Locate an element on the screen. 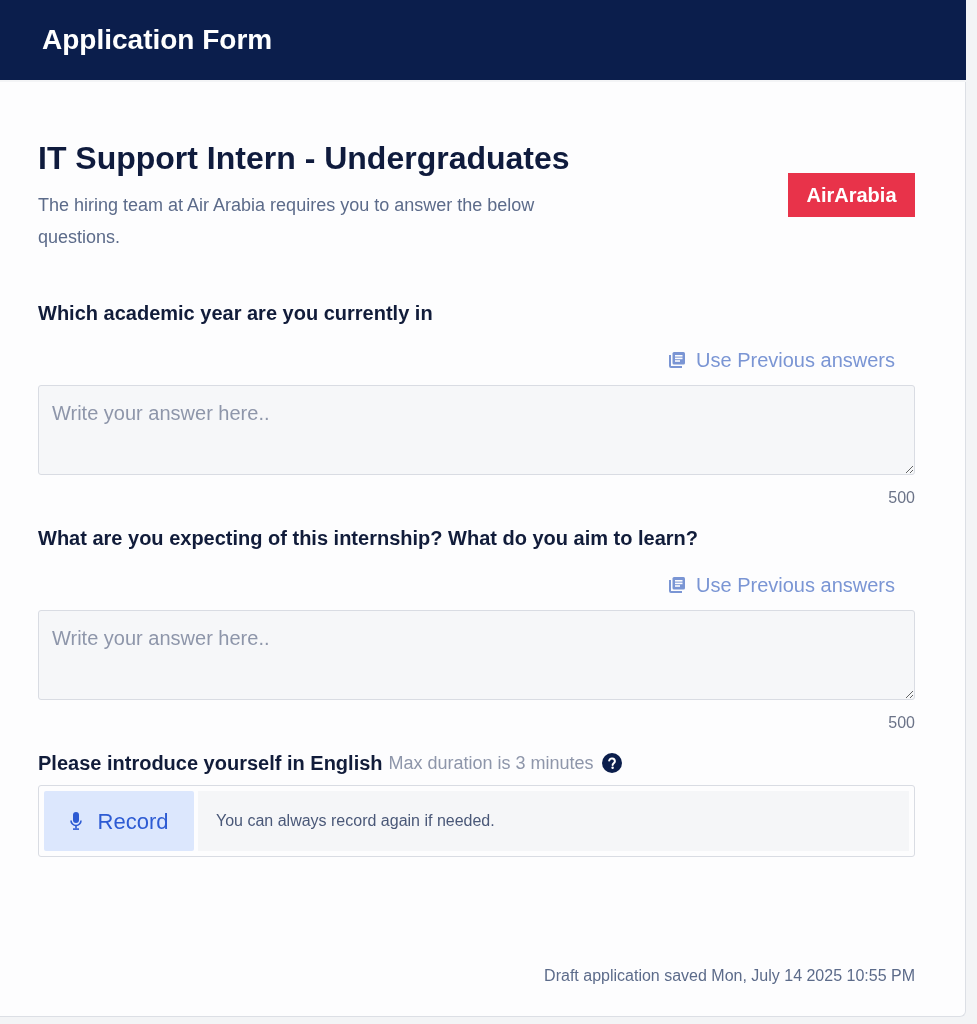  job-title: IT Support Intern - Undergraduates is located at coordinates (304, 158).